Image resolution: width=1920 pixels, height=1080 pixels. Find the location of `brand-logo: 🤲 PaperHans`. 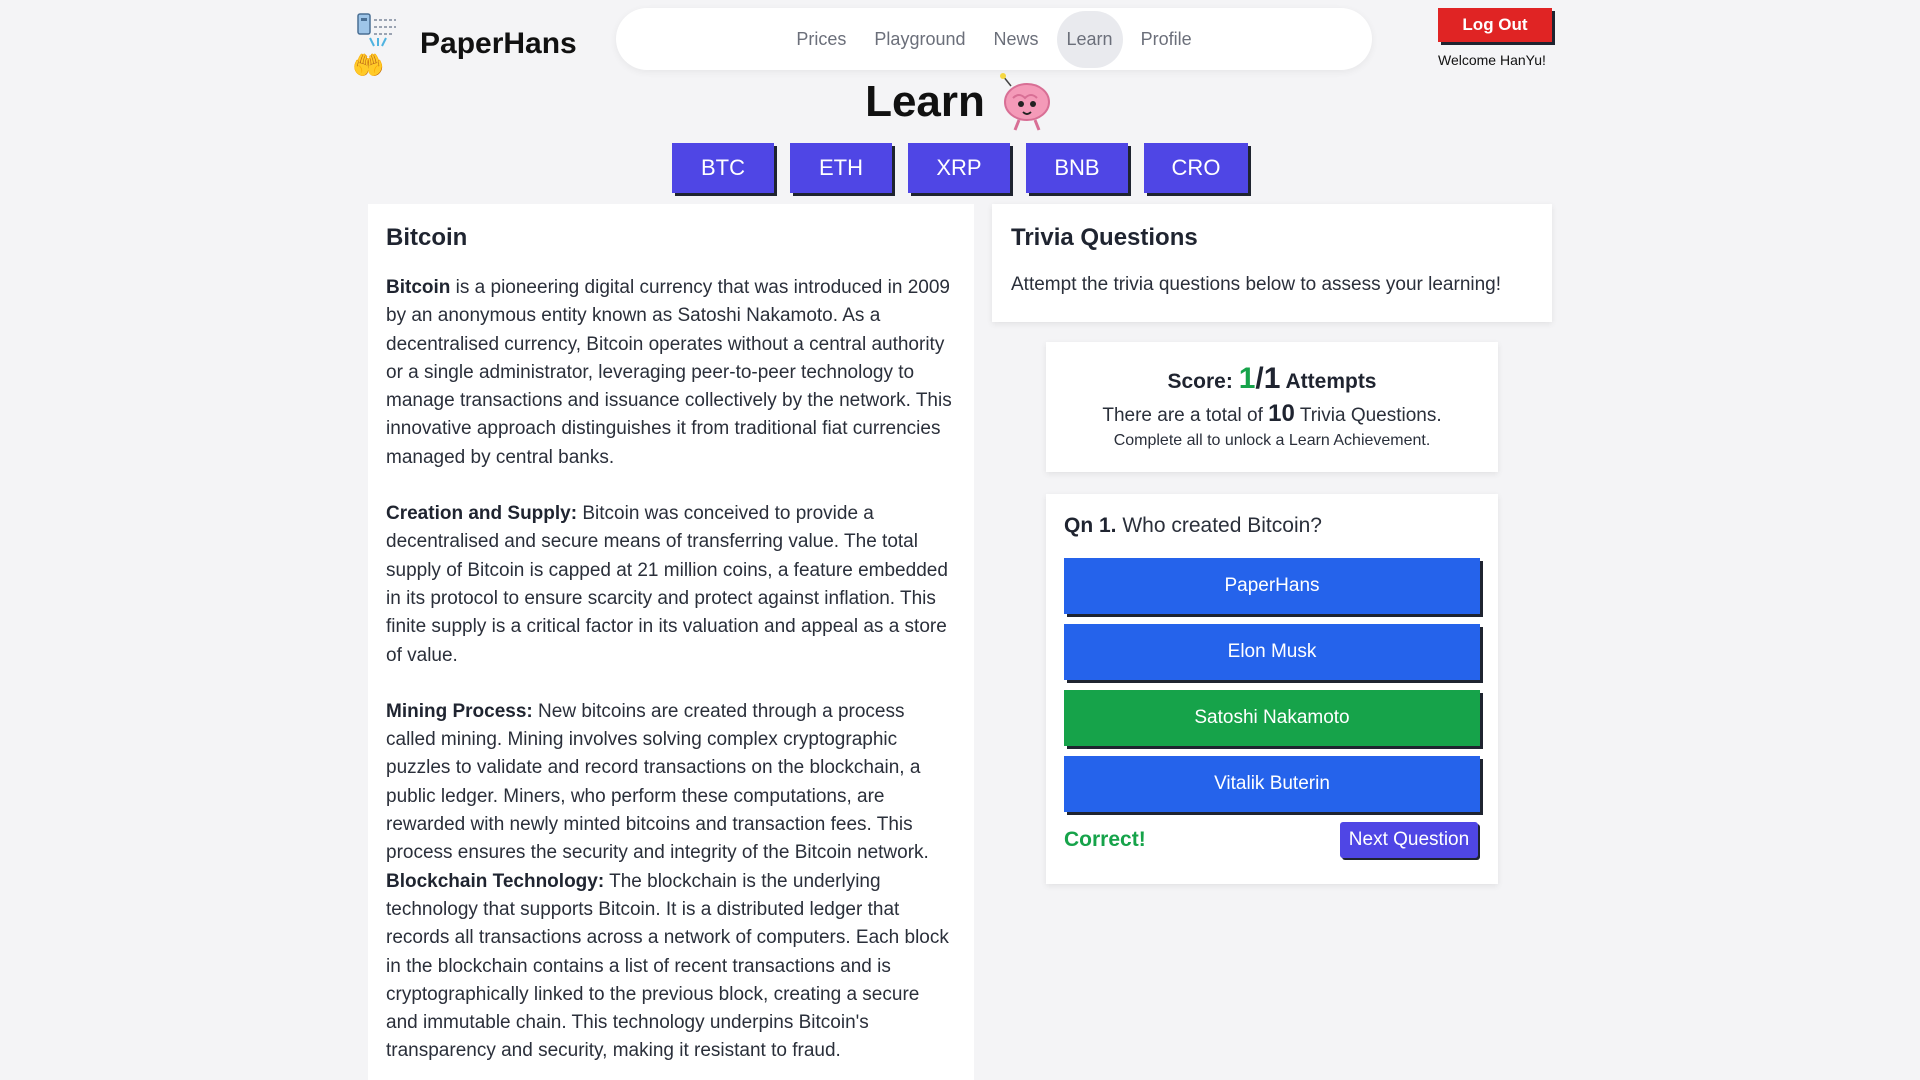

brand-logo: 🤲 PaperHans is located at coordinates (463, 44).